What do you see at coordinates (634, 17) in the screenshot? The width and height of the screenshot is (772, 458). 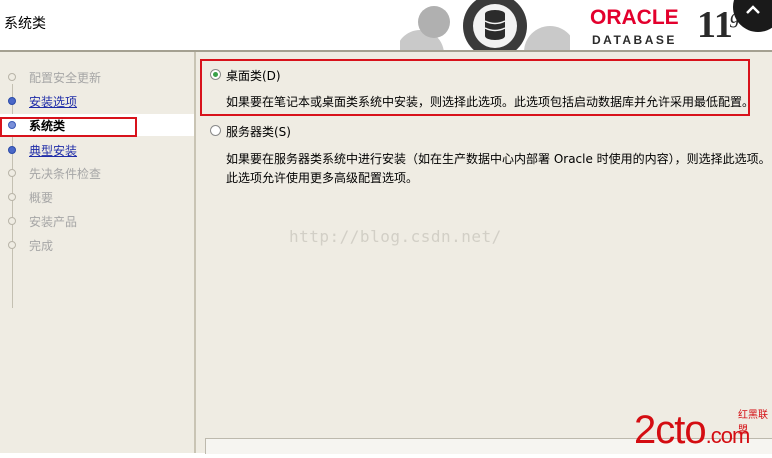 I see `oracle-brand-text: ORACLE` at bounding box center [634, 17].